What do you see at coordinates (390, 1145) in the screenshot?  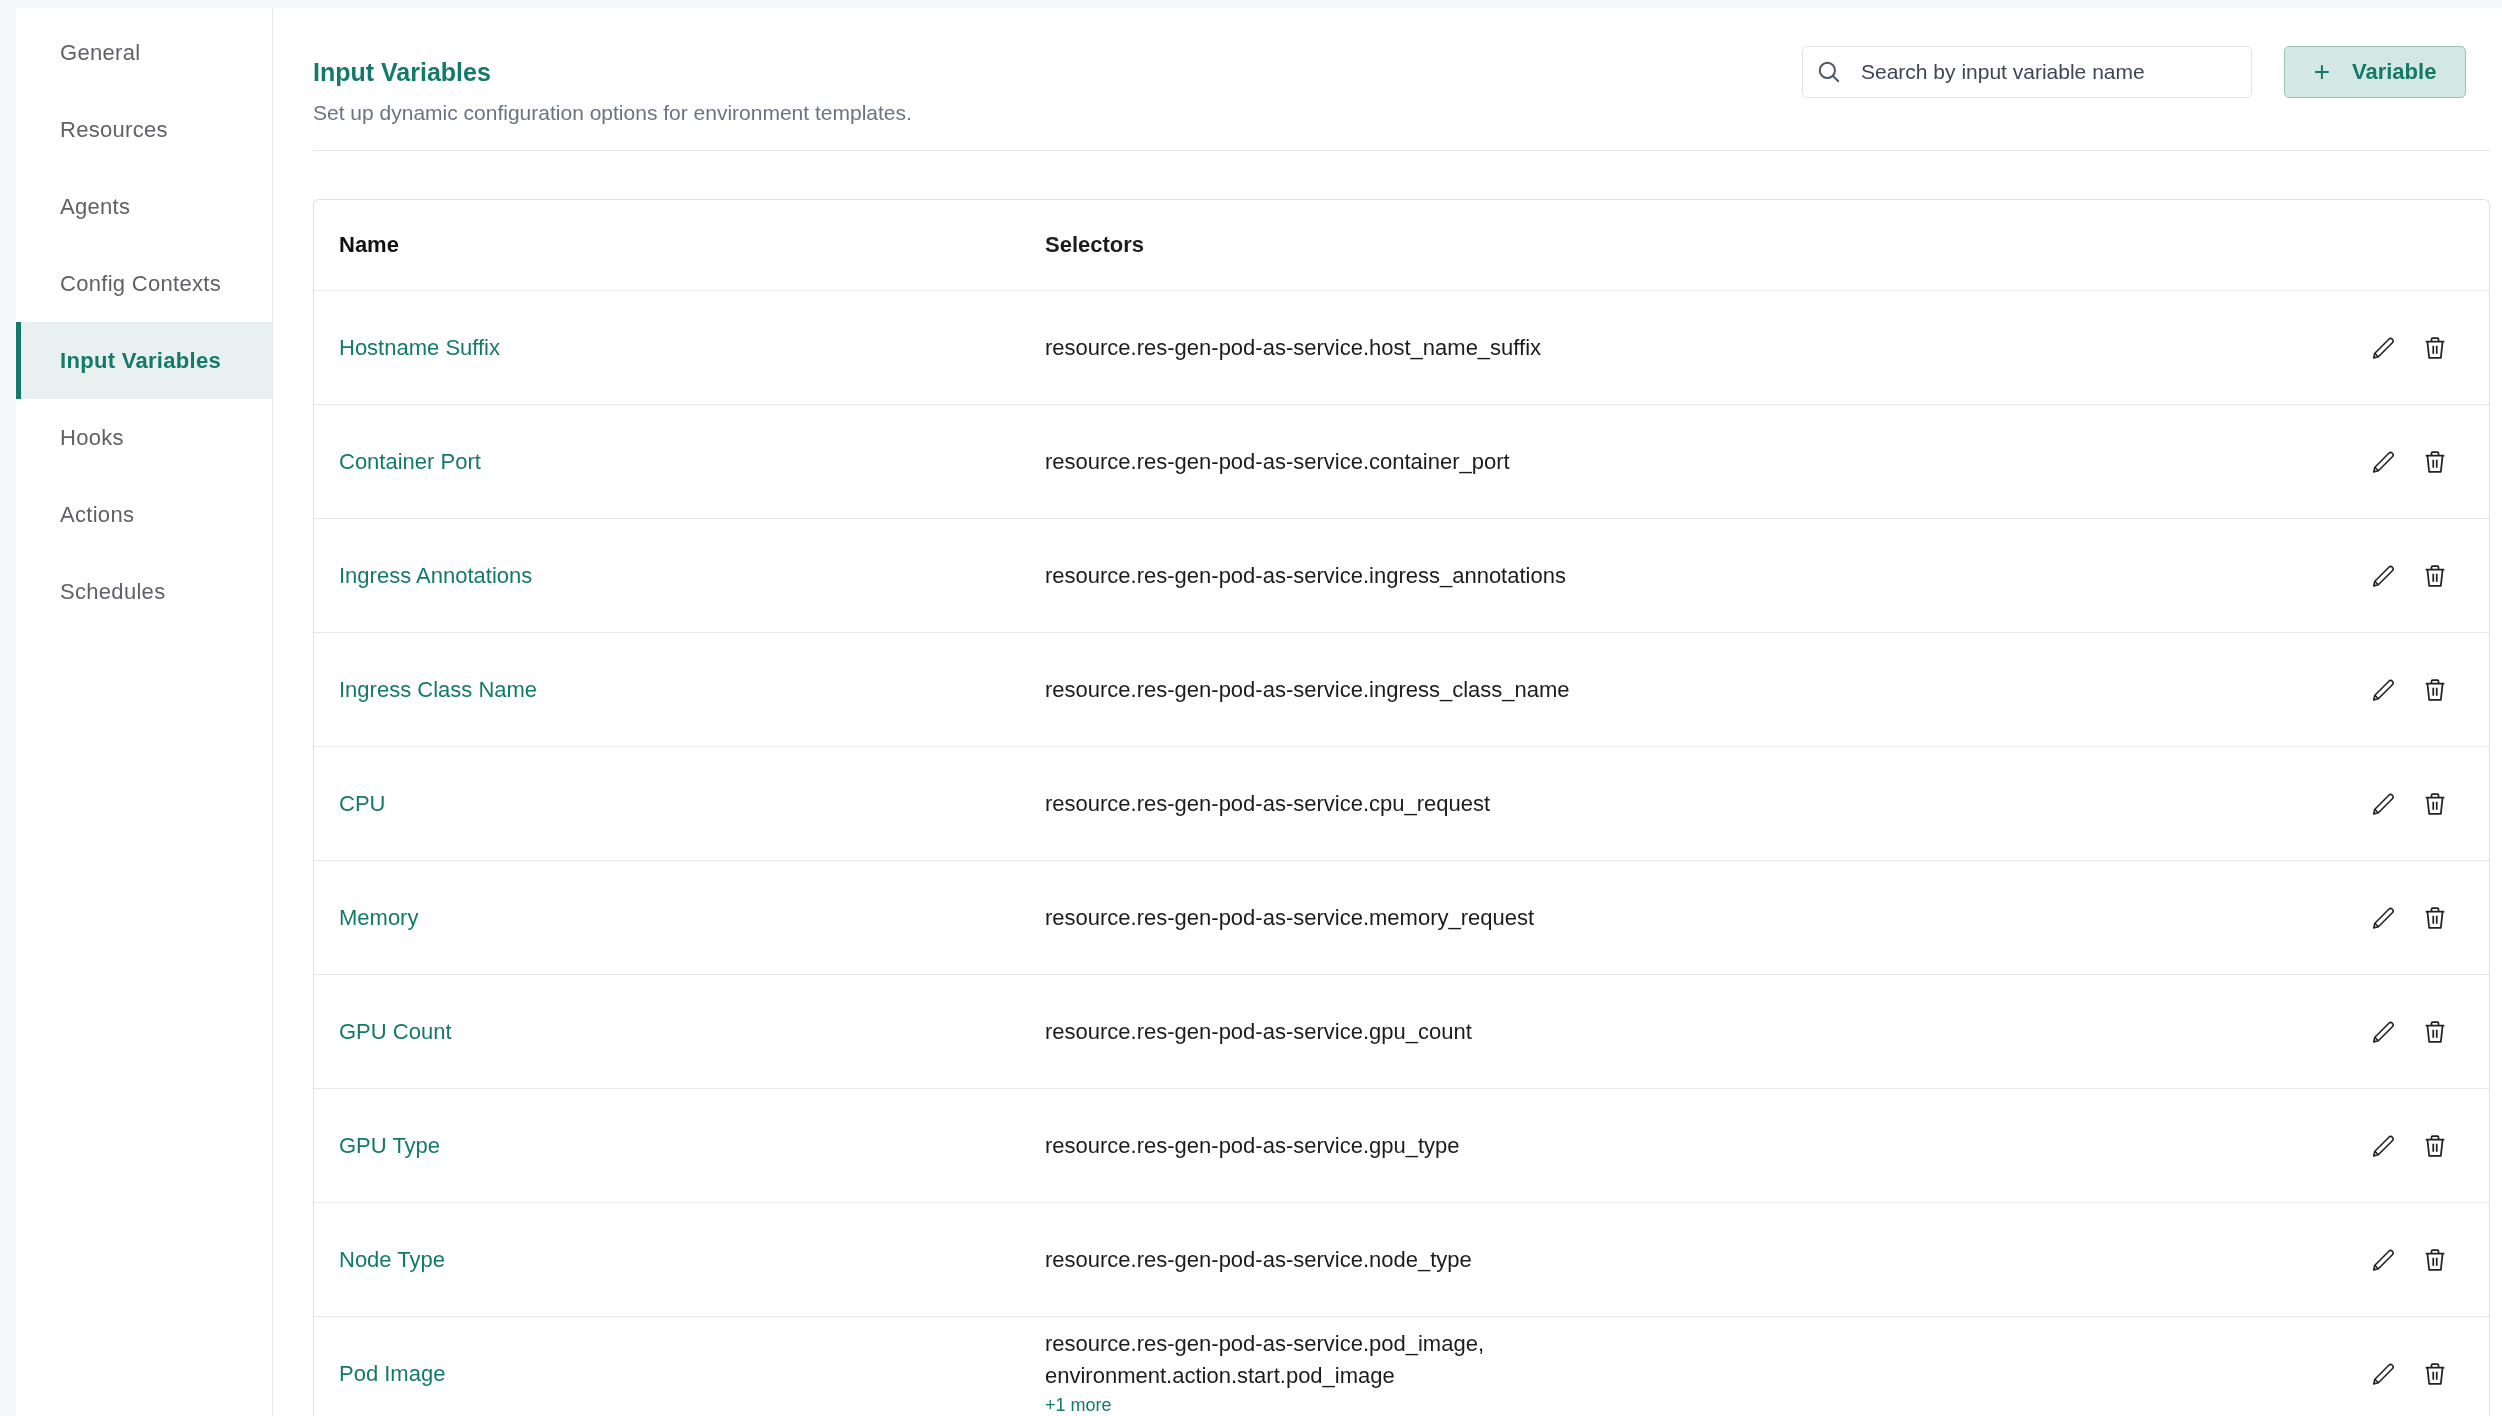 I see `variable-name-link: GPU Type` at bounding box center [390, 1145].